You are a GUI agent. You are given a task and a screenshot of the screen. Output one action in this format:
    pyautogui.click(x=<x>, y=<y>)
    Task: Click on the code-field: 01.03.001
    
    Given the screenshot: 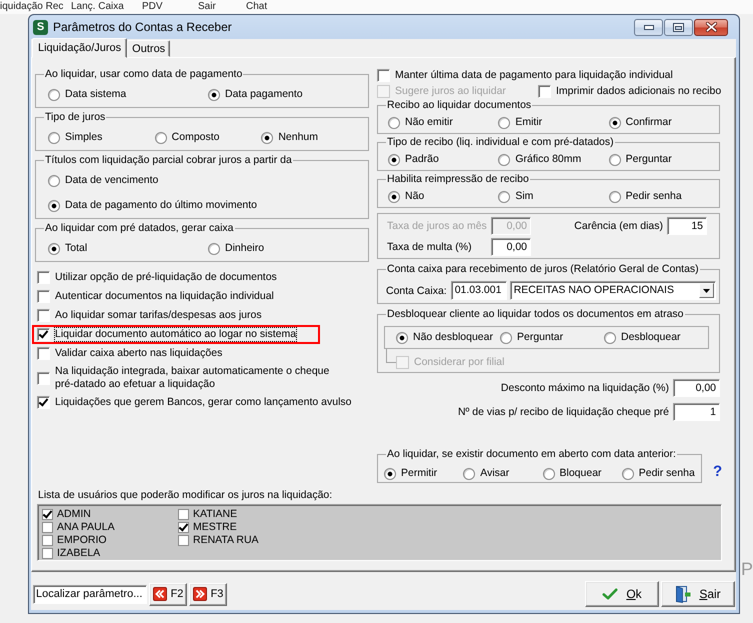 What is the action you would take?
    pyautogui.click(x=478, y=290)
    